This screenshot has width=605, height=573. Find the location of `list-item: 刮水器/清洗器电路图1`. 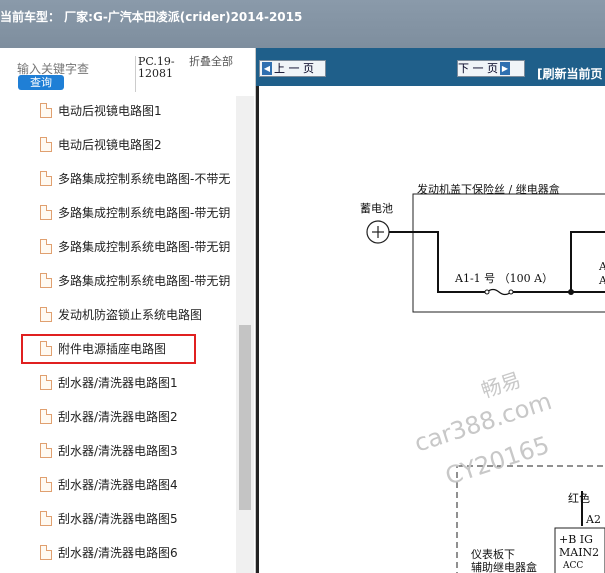

list-item: 刮水器/清洗器电路图1 is located at coordinates (138, 382).